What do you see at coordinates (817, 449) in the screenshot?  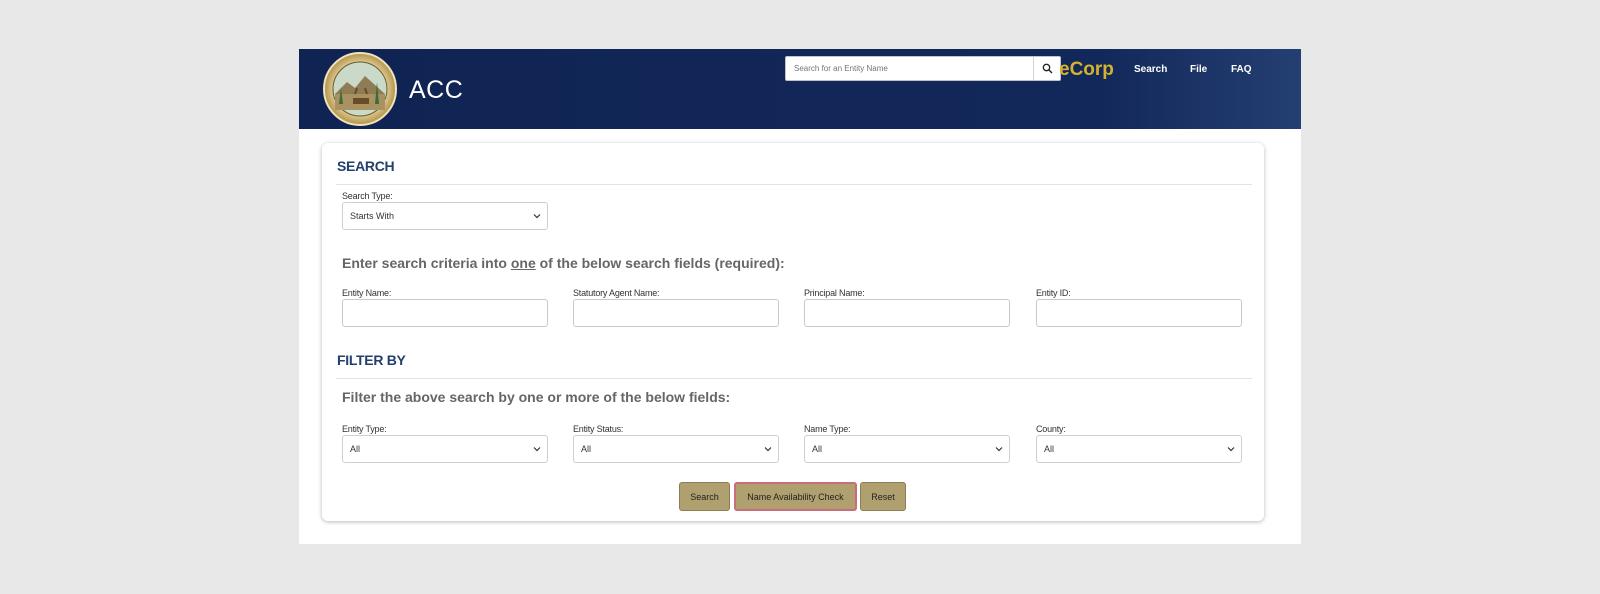 I see `name-type-value: All` at bounding box center [817, 449].